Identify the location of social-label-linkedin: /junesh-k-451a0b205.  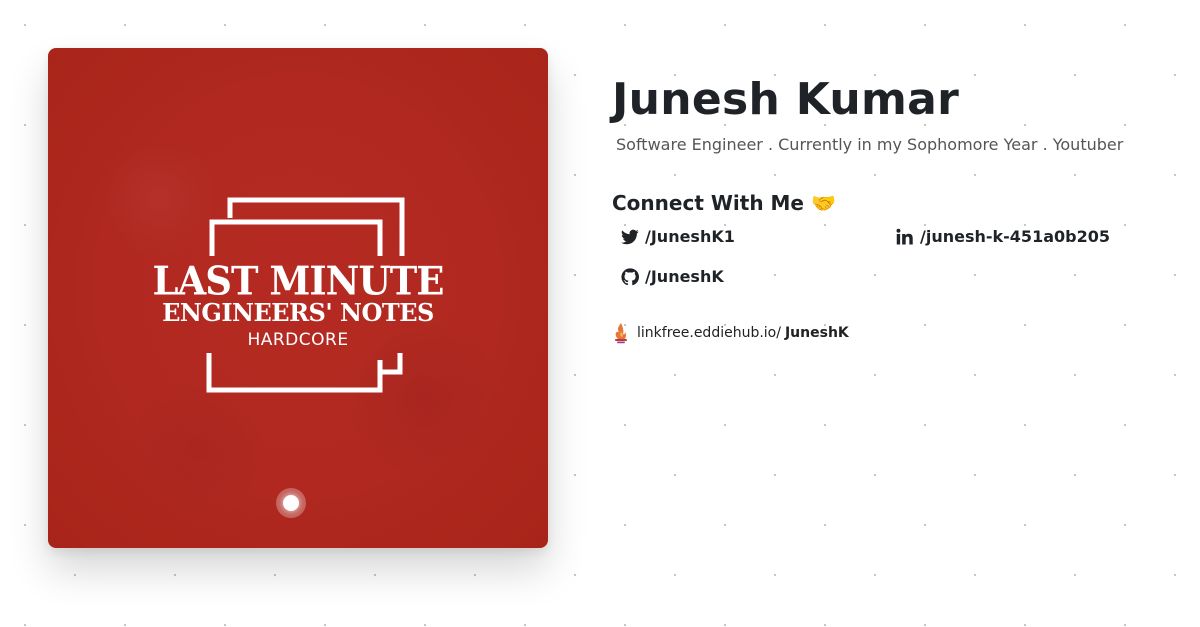
(1015, 236).